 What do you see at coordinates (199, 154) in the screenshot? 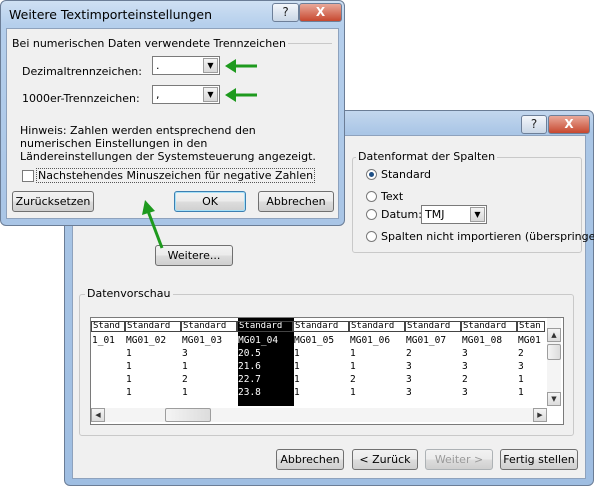
I see `annotation-arrows` at bounding box center [199, 154].